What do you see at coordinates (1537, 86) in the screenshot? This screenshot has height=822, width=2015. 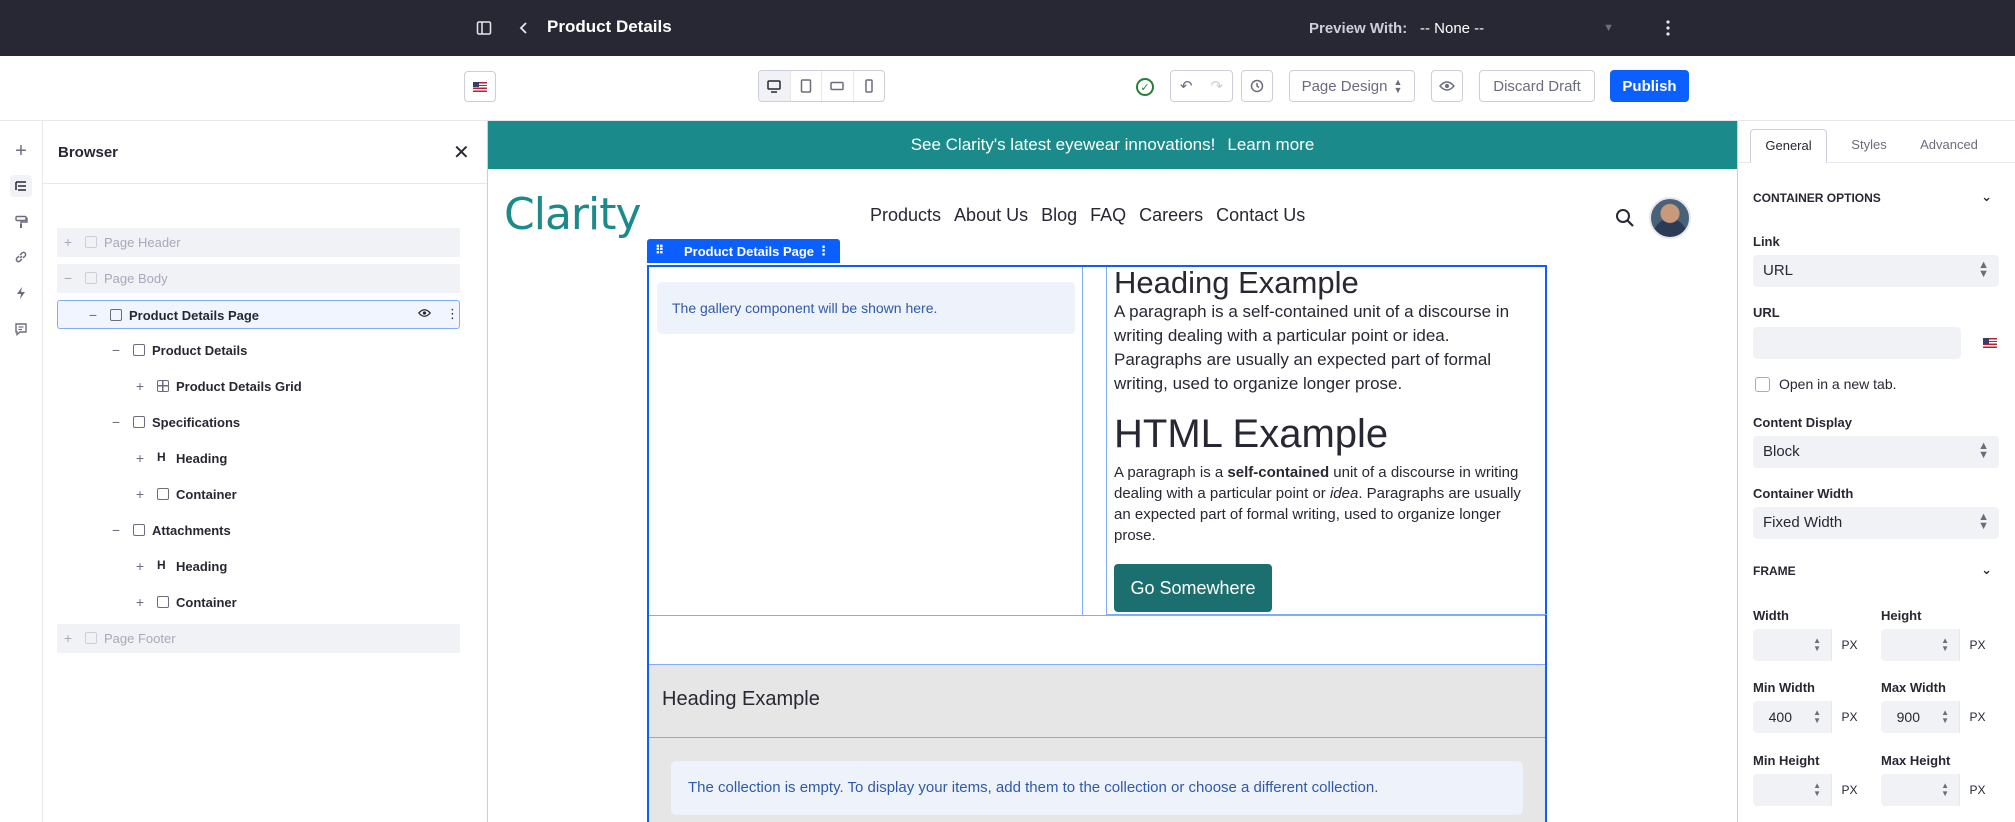 I see `discard-draft-button: Discard Draft` at bounding box center [1537, 86].